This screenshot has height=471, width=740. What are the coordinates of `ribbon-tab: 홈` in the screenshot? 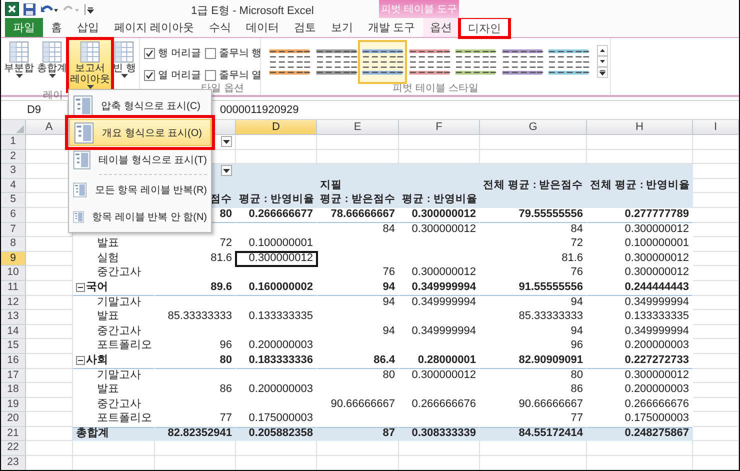 It's located at (56, 27).